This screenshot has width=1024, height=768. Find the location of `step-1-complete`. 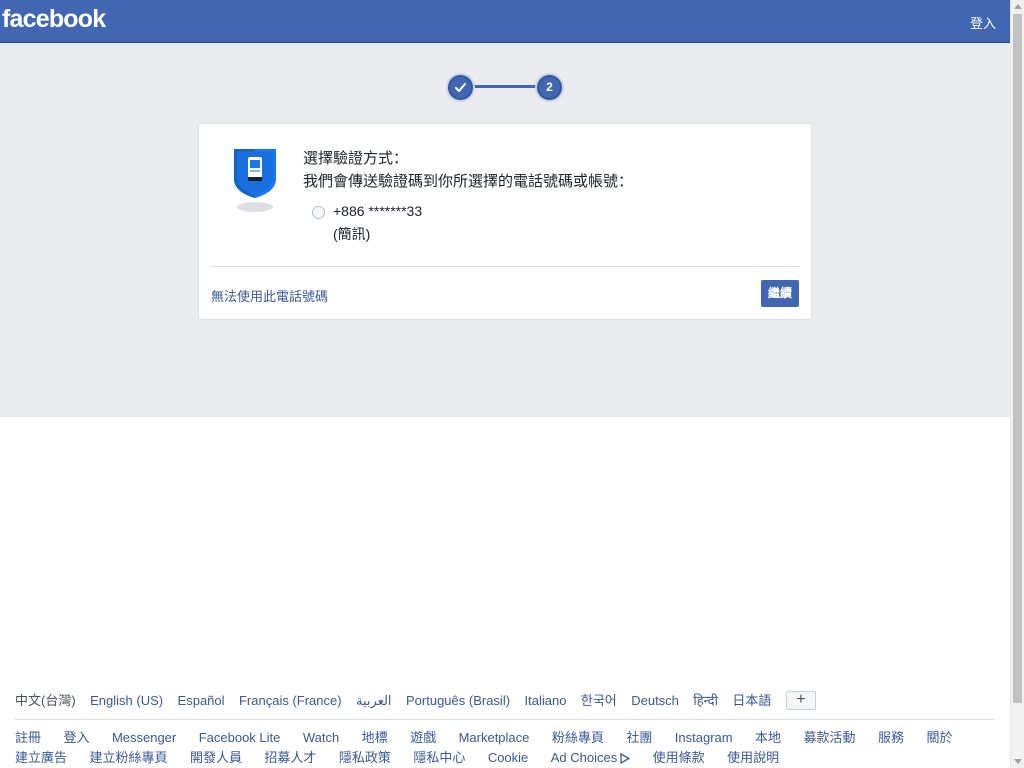

step-1-complete is located at coordinates (460, 87).